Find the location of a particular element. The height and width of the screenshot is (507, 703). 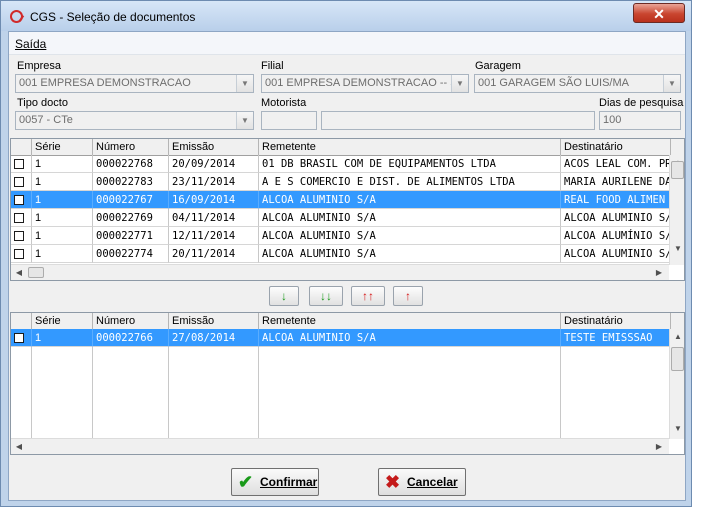

scroll-up-icon: ▲ is located at coordinates (677, 337).